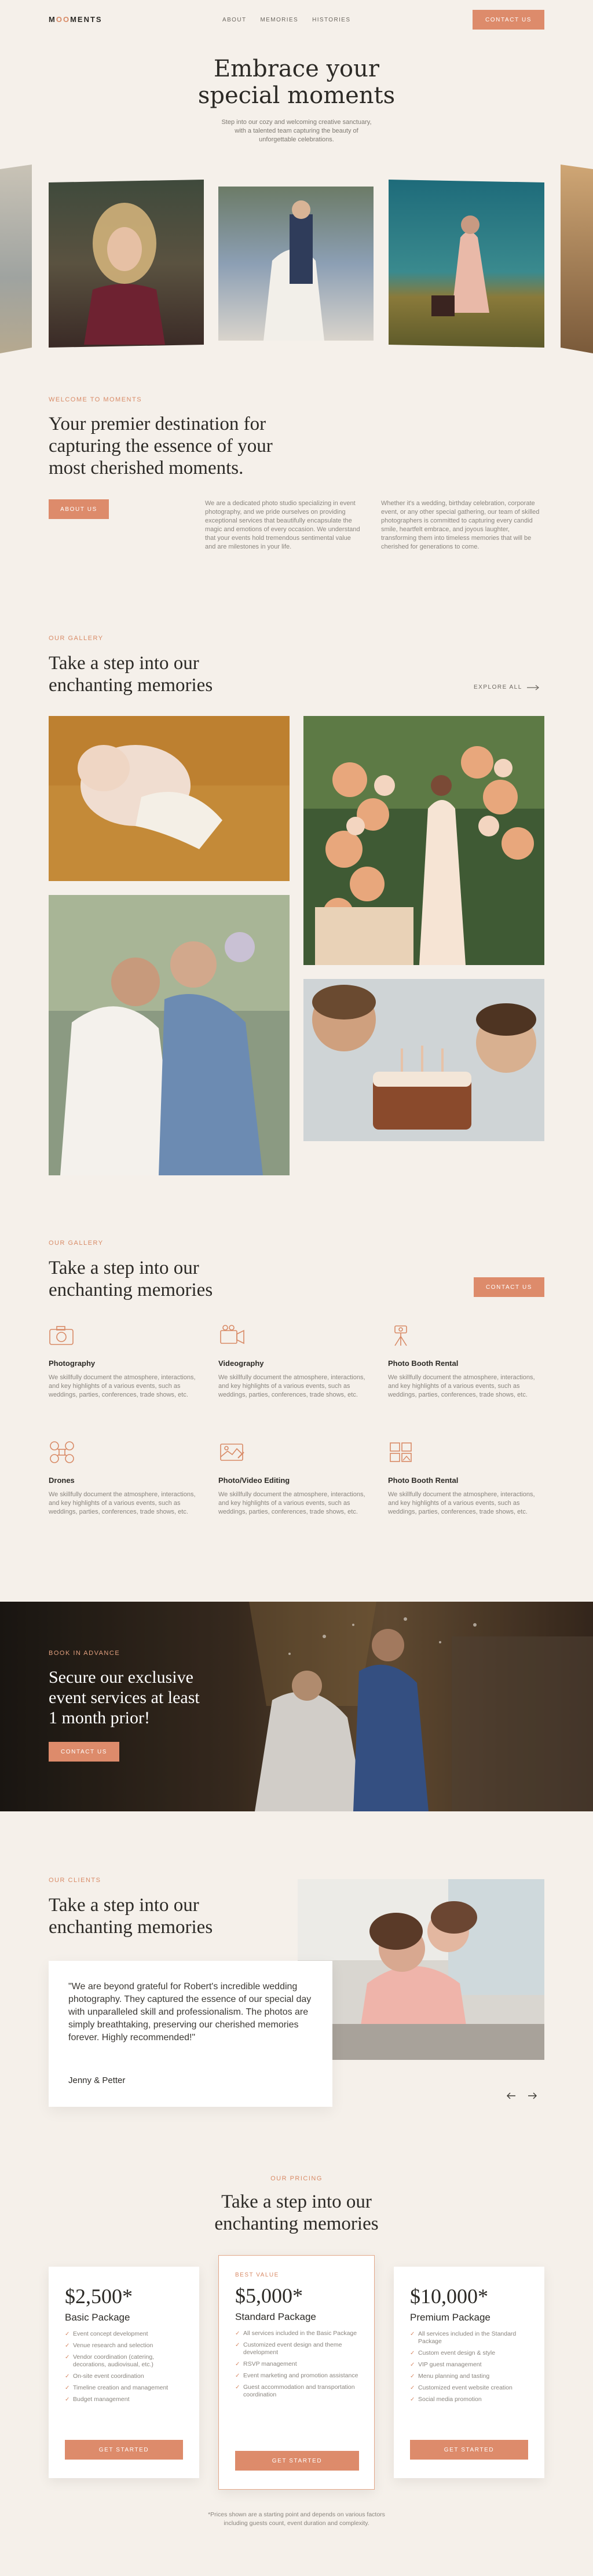  I want to click on plan-price: $5,000*, so click(269, 2295).